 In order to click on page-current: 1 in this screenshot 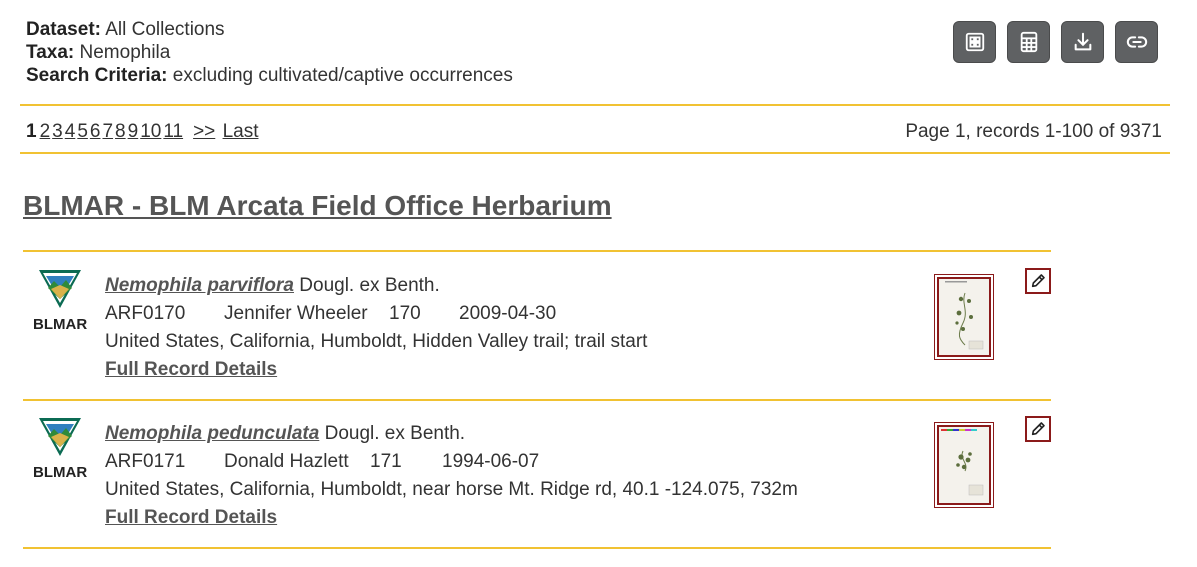, I will do `click(31, 131)`.